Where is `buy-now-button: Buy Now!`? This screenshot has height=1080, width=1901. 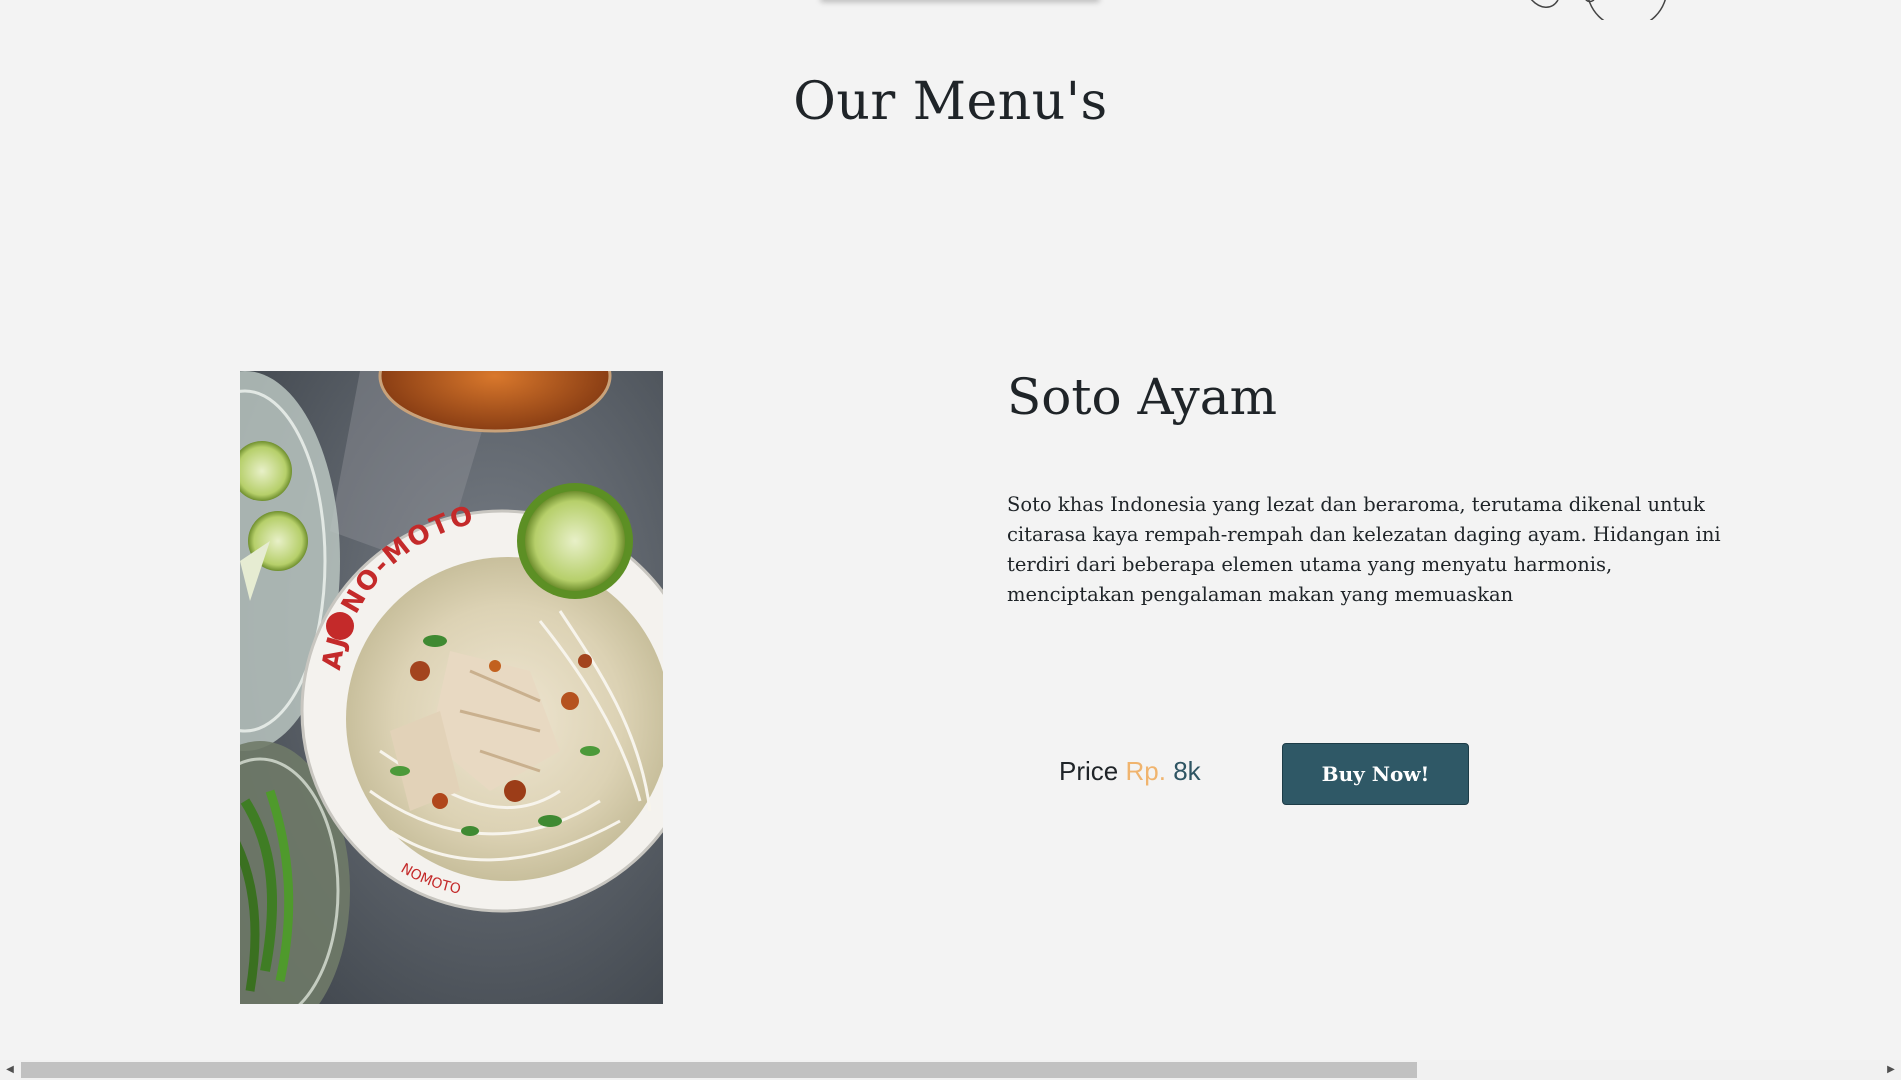 buy-now-button: Buy Now! is located at coordinates (1375, 774).